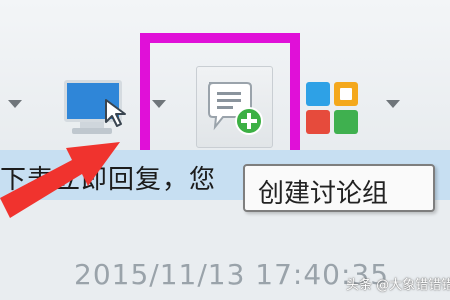 This screenshot has height=300, width=450. I want to click on chat-plus-icon, so click(235, 108).